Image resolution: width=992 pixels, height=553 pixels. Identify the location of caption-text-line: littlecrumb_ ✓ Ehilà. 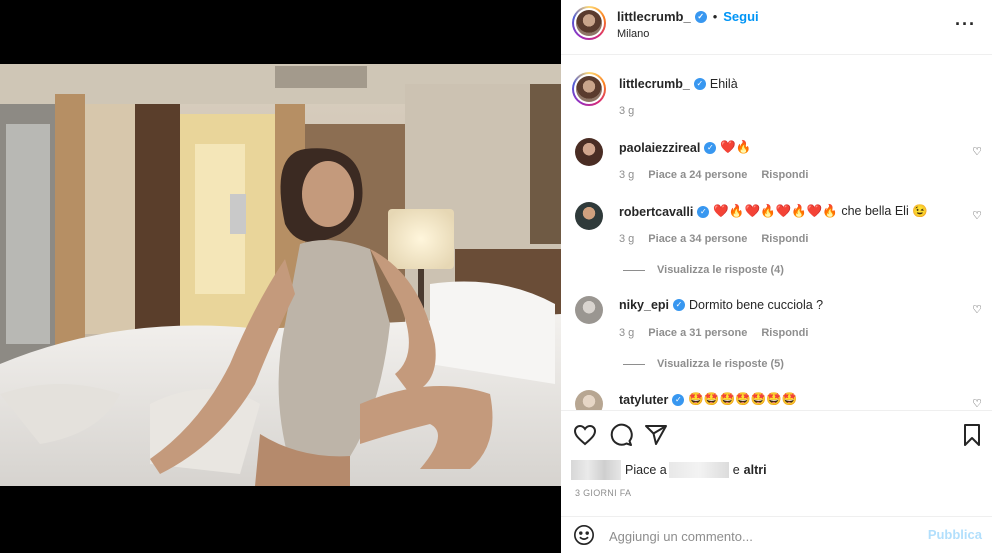
(678, 84).